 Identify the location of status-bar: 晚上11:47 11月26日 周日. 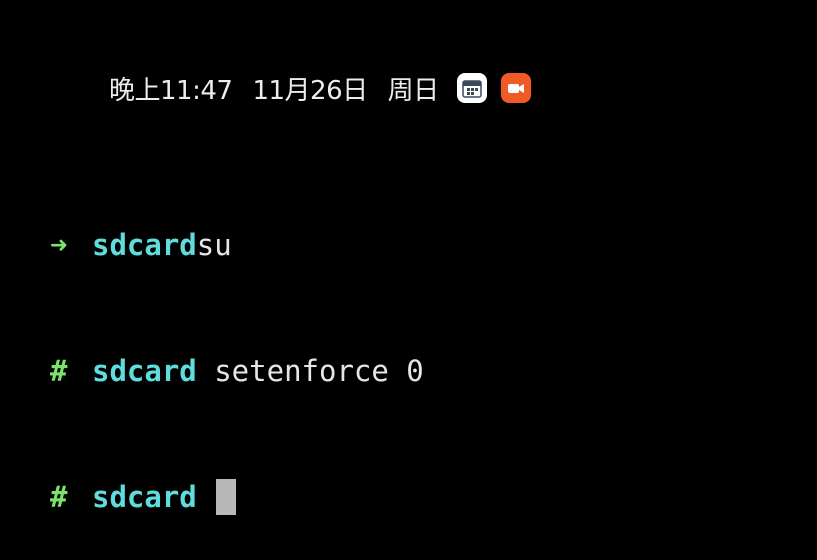
(327, 88).